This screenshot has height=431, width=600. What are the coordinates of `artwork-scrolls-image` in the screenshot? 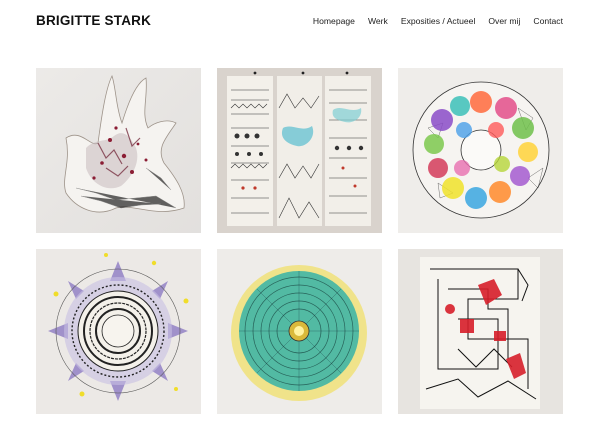 It's located at (299, 150).